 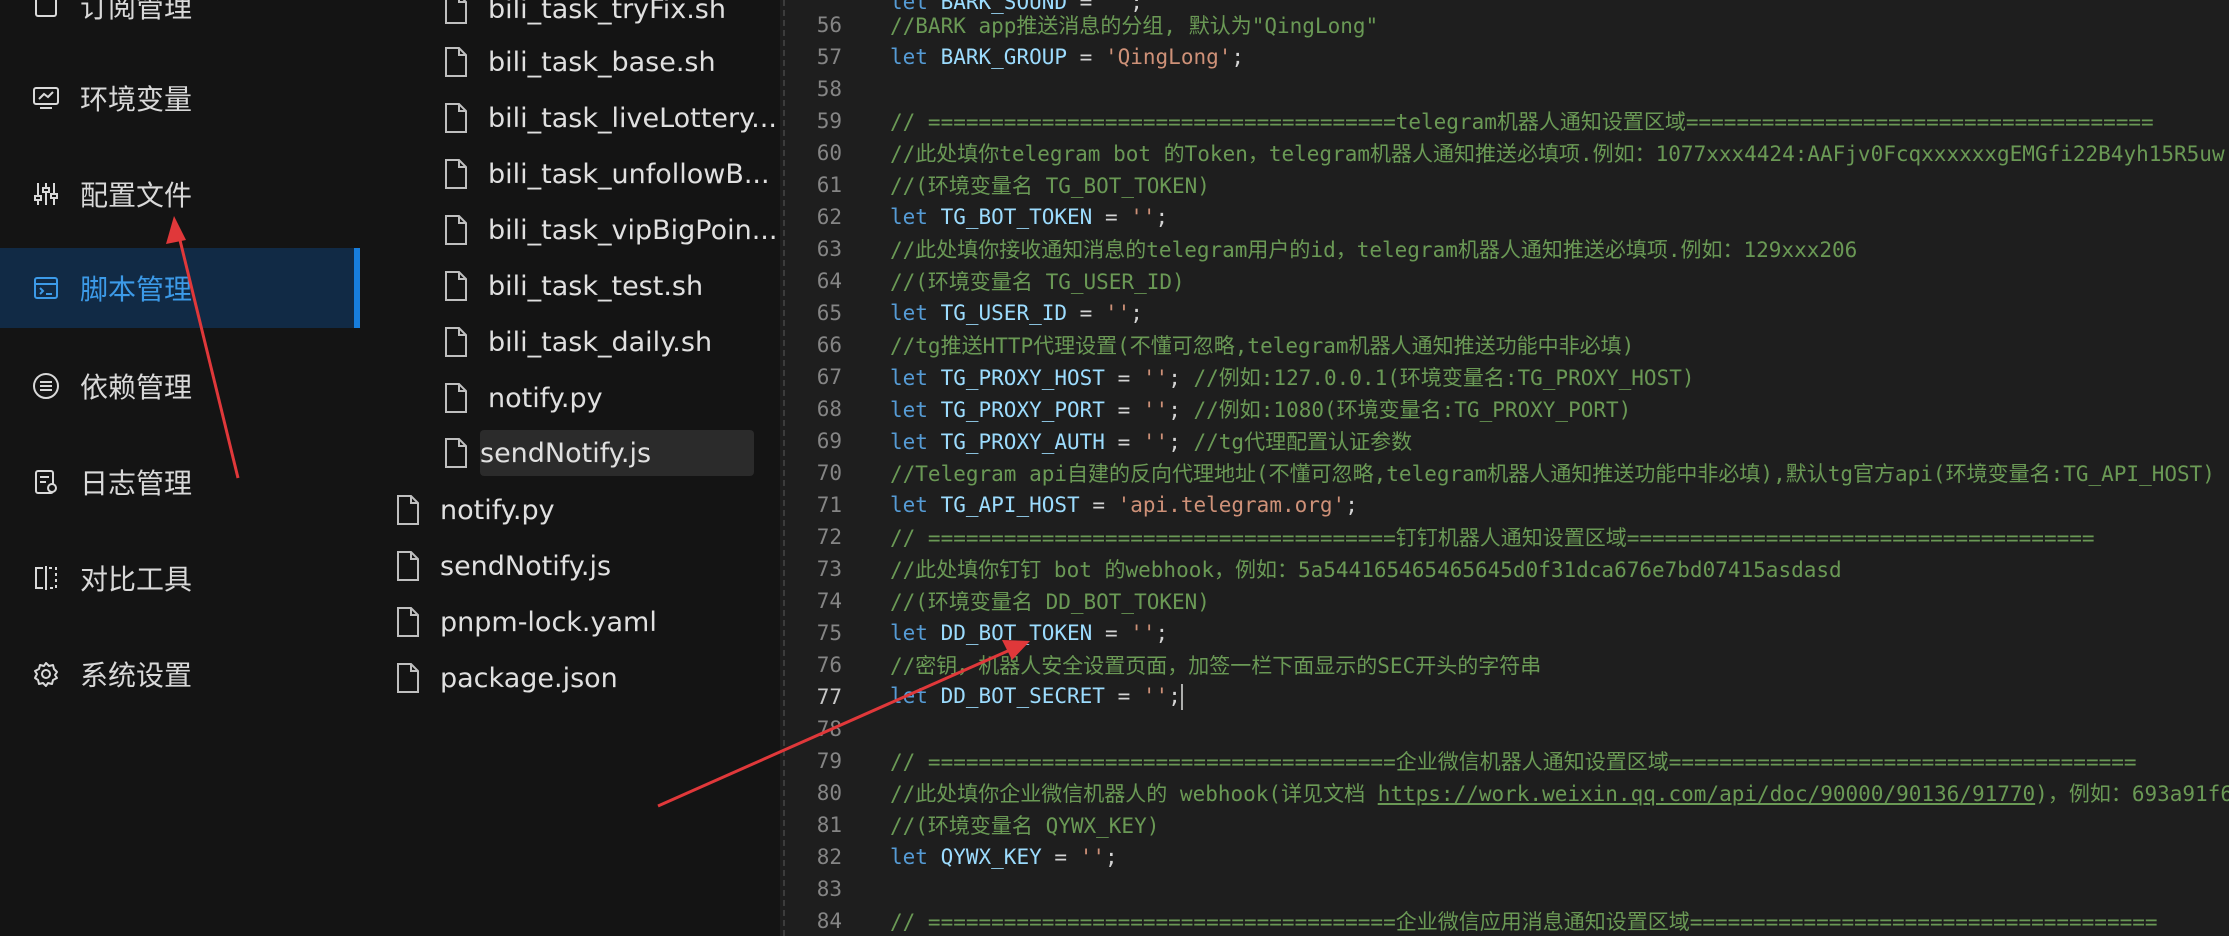 What do you see at coordinates (602, 62) in the screenshot?
I see `file-name: bili_task_base.sh` at bounding box center [602, 62].